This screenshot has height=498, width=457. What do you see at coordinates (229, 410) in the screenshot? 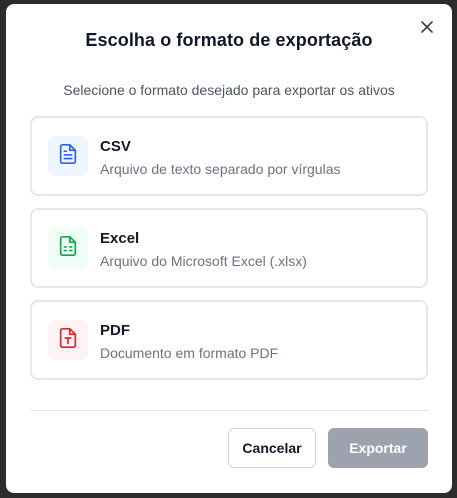
I see `footer-divider` at bounding box center [229, 410].